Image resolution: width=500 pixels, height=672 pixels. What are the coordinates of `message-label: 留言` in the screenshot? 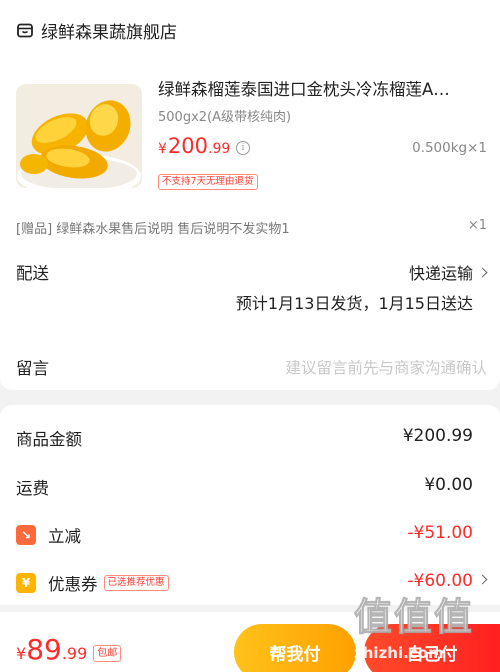 It's located at (32, 368).